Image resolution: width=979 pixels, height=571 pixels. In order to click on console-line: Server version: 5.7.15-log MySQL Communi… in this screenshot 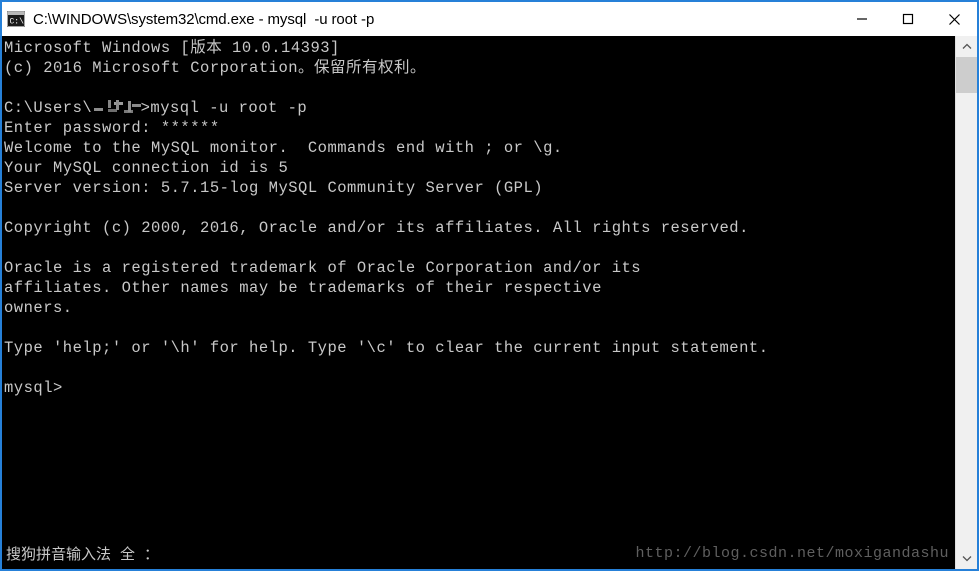, I will do `click(274, 188)`.